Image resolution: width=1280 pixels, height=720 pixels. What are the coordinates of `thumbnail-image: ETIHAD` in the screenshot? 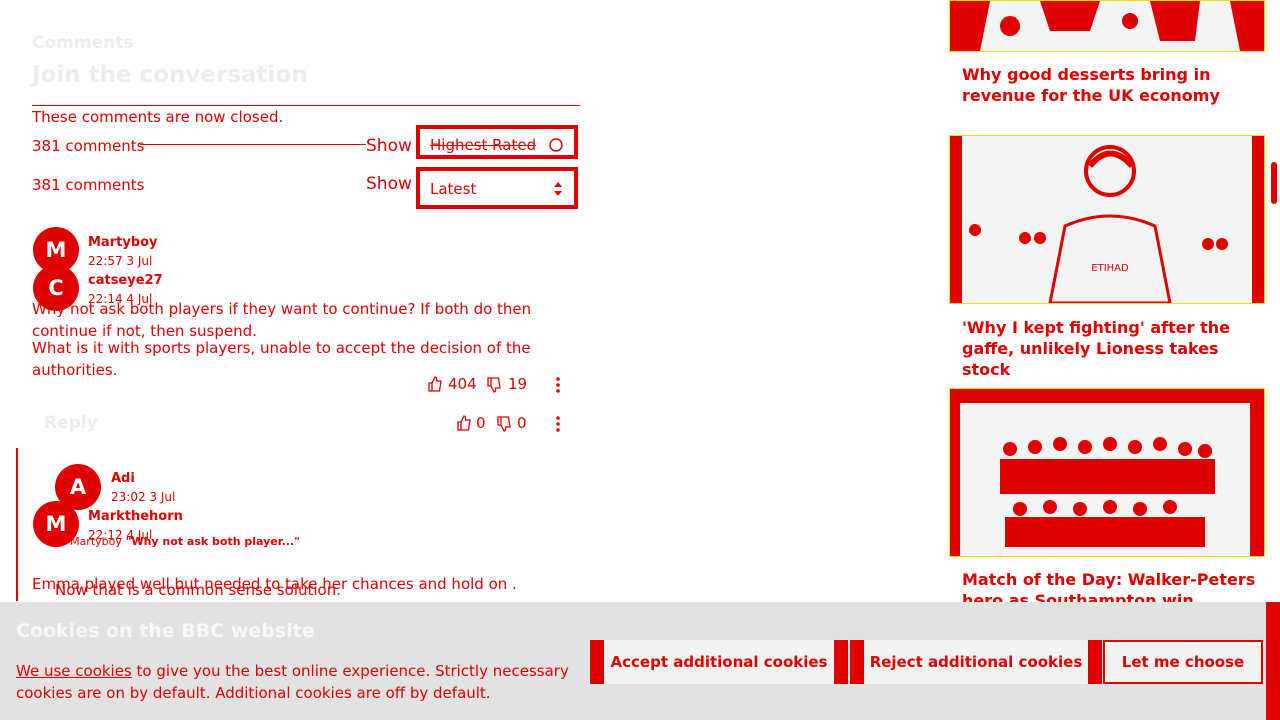 It's located at (1107, 219).